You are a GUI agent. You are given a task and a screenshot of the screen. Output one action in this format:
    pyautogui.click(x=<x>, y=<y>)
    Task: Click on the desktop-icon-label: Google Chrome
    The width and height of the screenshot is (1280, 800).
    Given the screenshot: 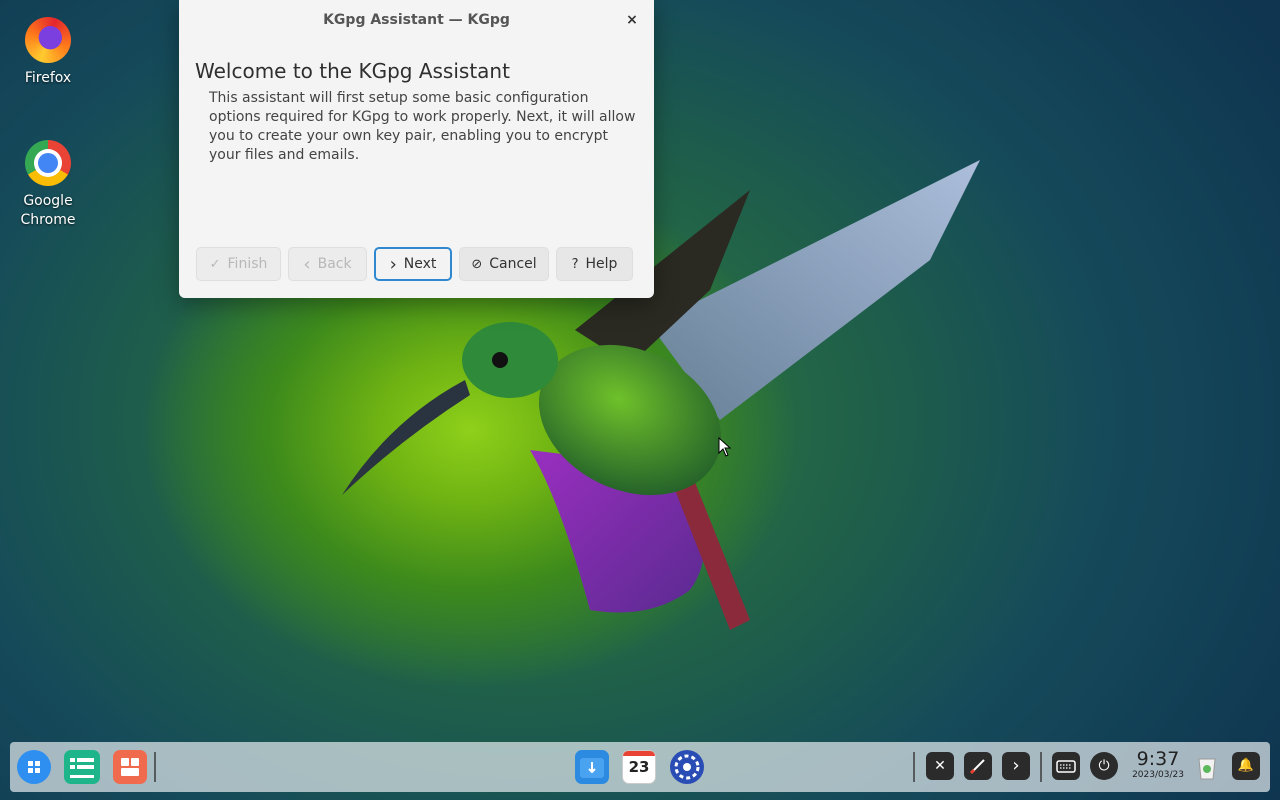 What is the action you would take?
    pyautogui.click(x=48, y=210)
    